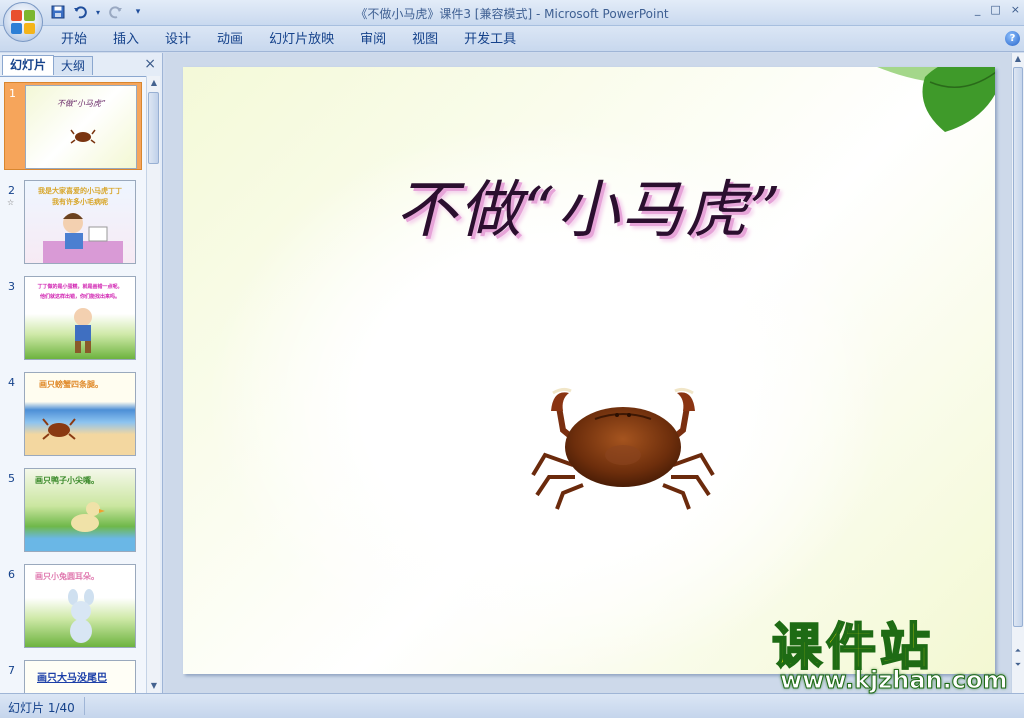 The image size is (1024, 718). I want to click on slide-preview: 画只小兔圆耳朵。, so click(80, 606).